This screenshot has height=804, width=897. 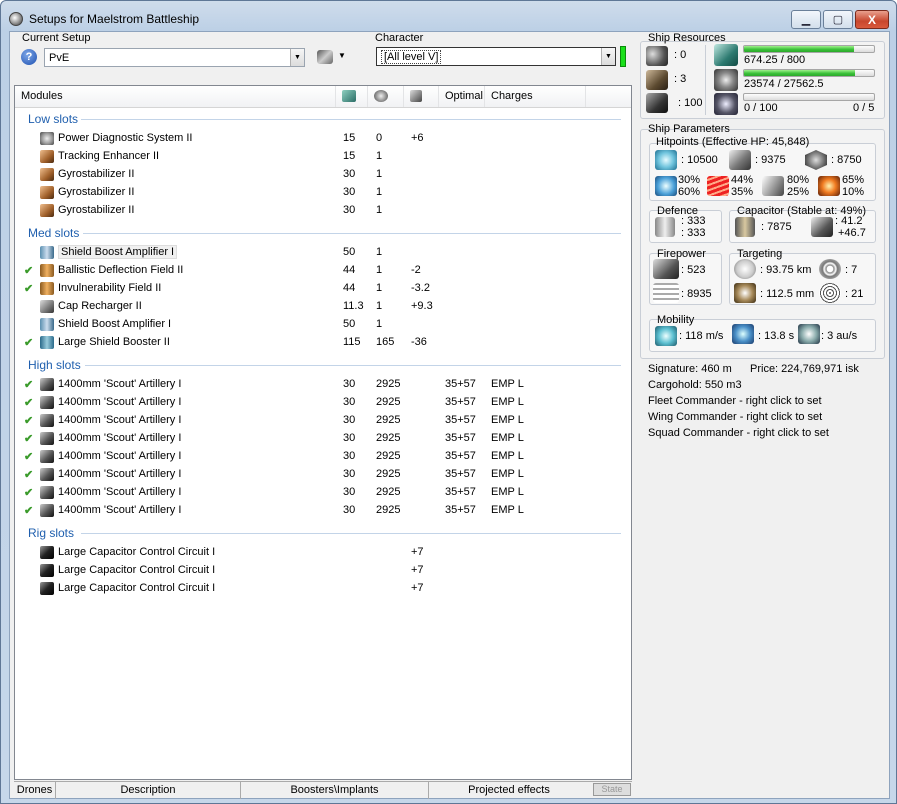 What do you see at coordinates (738, 433) in the screenshot?
I see `squad-commander: Squad Commander - right click to set` at bounding box center [738, 433].